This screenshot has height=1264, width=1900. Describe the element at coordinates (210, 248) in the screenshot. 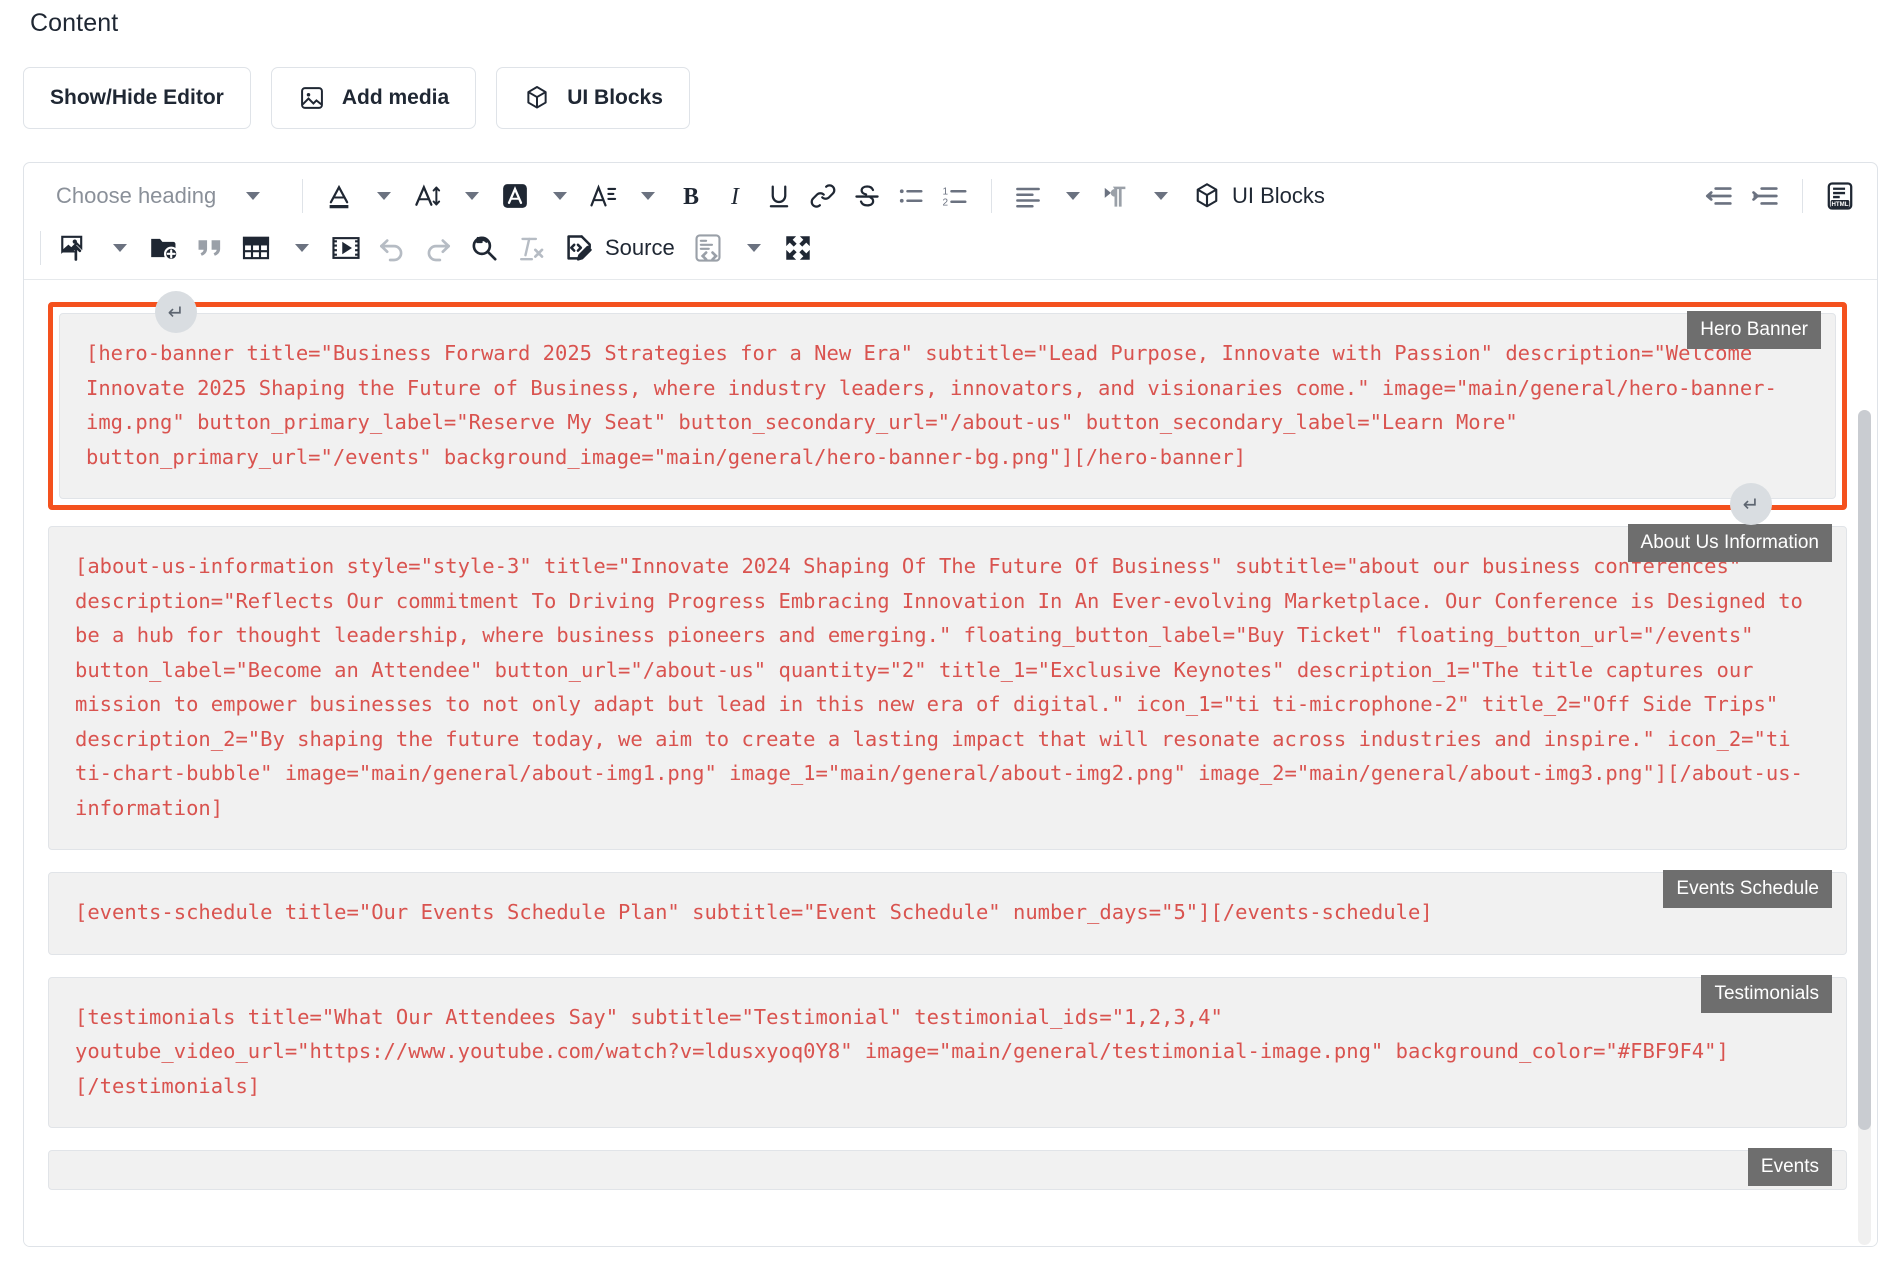

I see `quote-icon` at that location.